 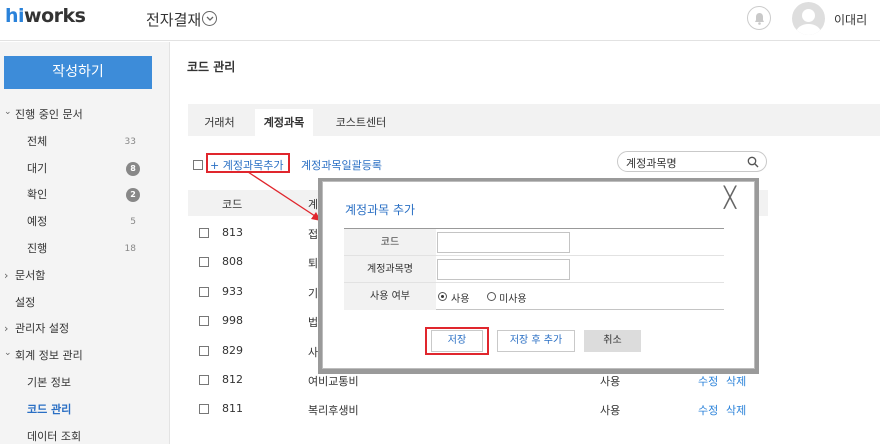 I want to click on save-and-add-button: 저장 후 추가, so click(x=536, y=341).